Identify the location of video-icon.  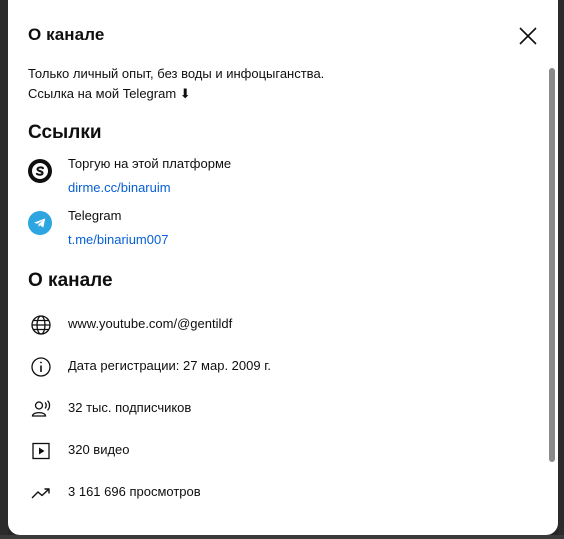
(41, 451).